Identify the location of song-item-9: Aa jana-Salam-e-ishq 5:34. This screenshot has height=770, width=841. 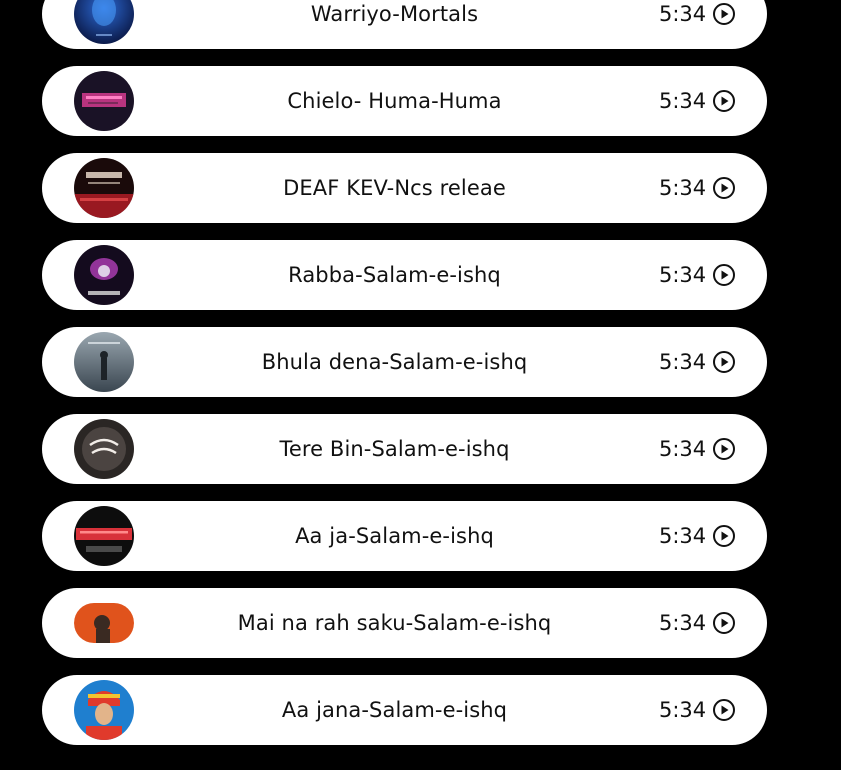
(404, 710).